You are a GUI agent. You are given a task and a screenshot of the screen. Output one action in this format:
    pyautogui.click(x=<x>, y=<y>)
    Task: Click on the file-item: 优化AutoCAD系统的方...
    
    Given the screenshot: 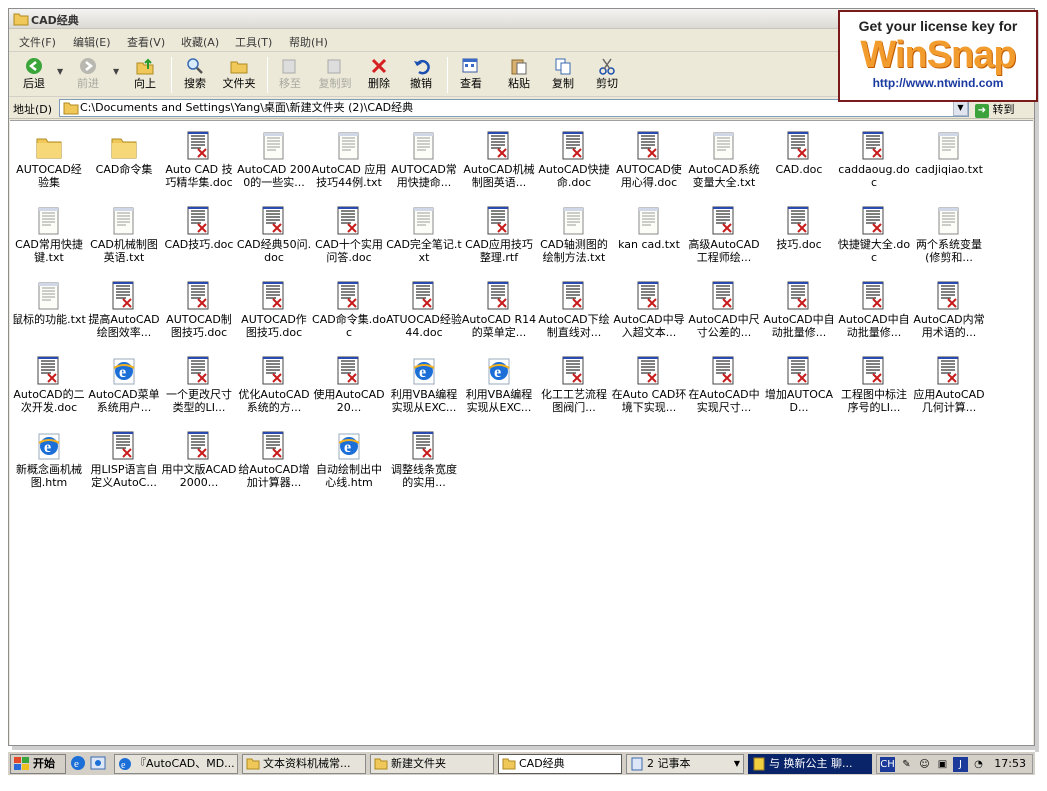 What is the action you would take?
    pyautogui.click(x=274, y=390)
    